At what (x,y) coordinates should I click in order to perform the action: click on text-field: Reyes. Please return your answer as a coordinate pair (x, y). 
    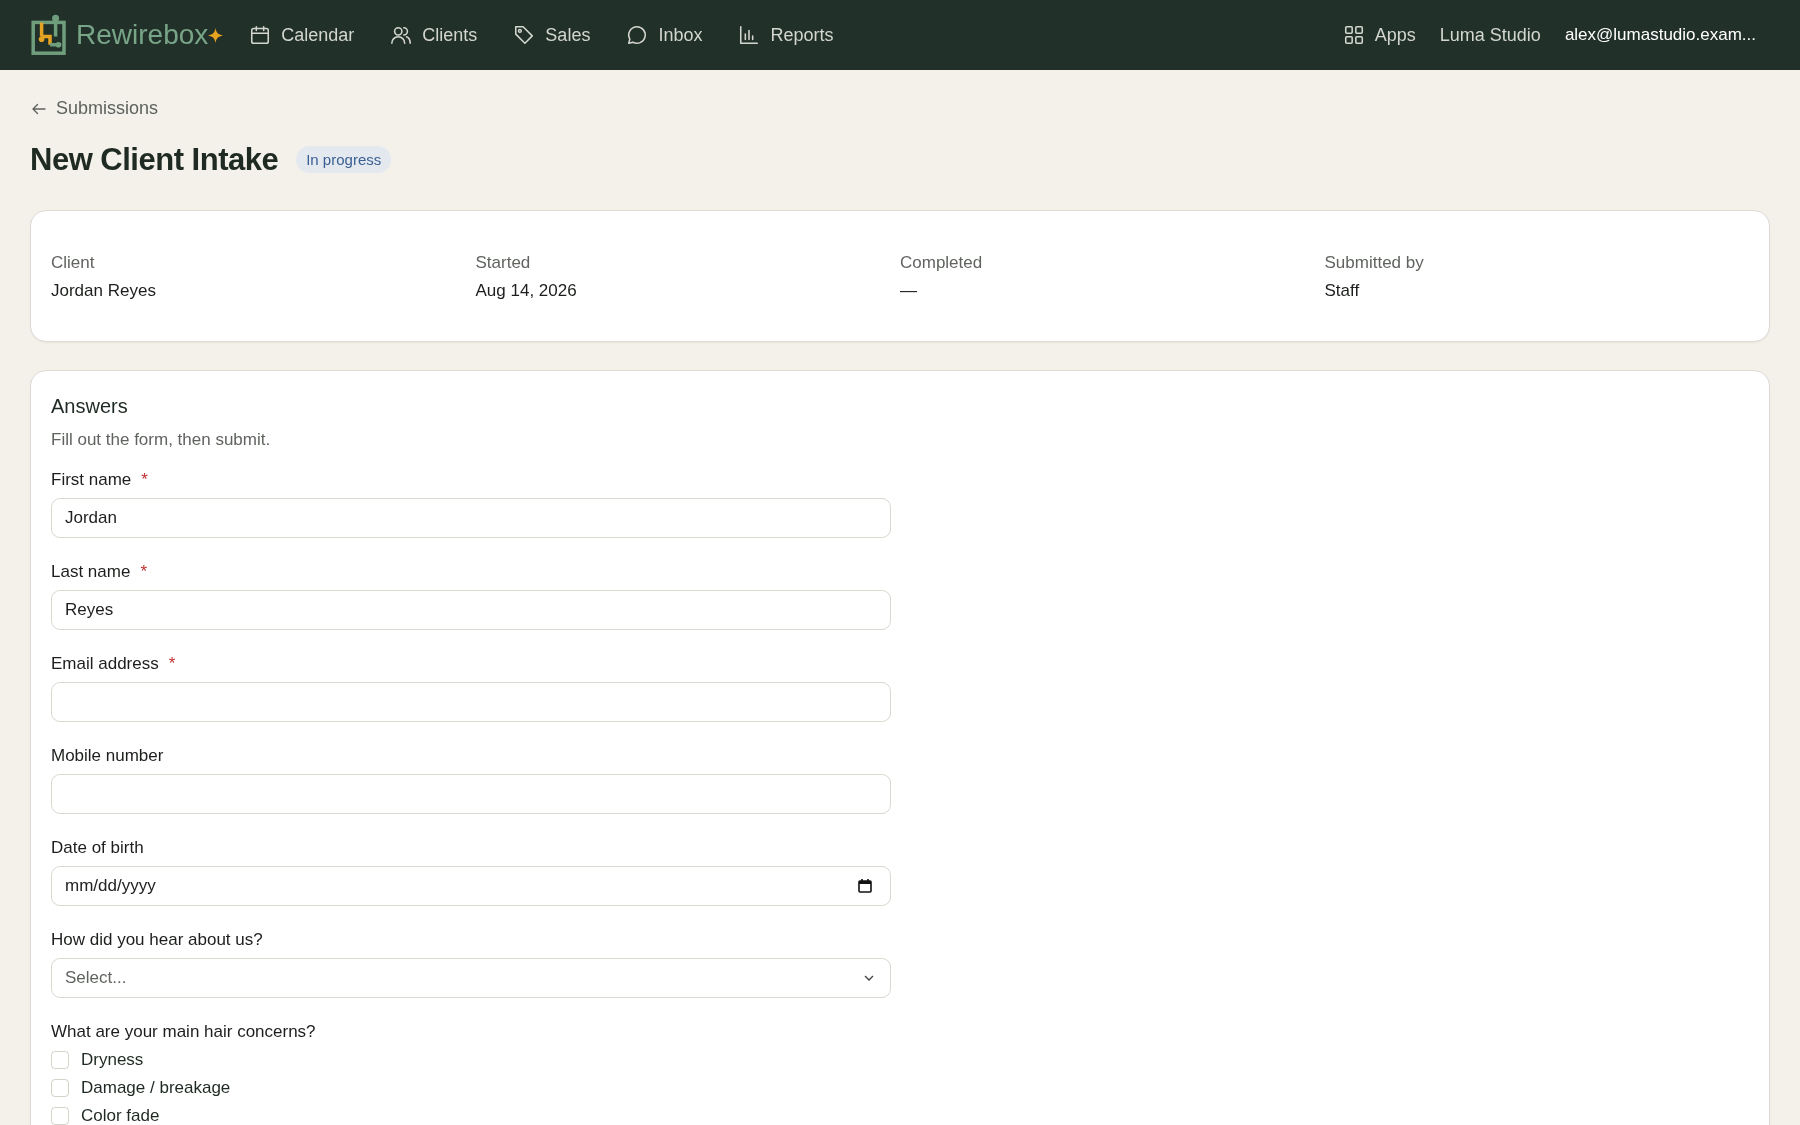
    Looking at the image, I should click on (471, 609).